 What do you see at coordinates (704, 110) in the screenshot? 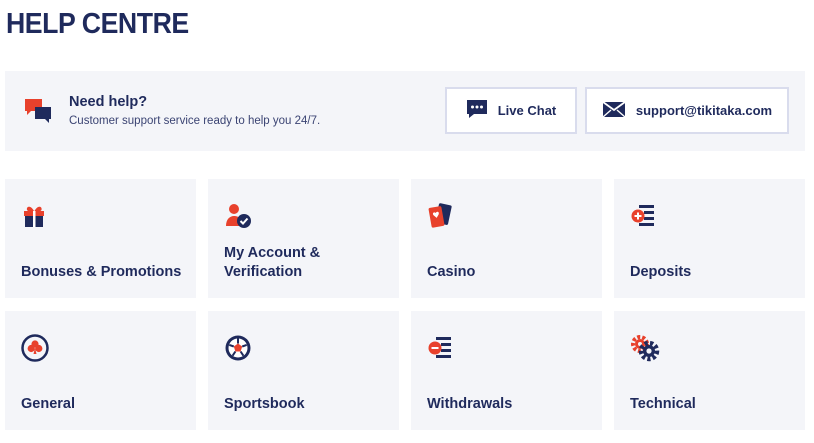
I see `email-label: support@tikitaka.com` at bounding box center [704, 110].